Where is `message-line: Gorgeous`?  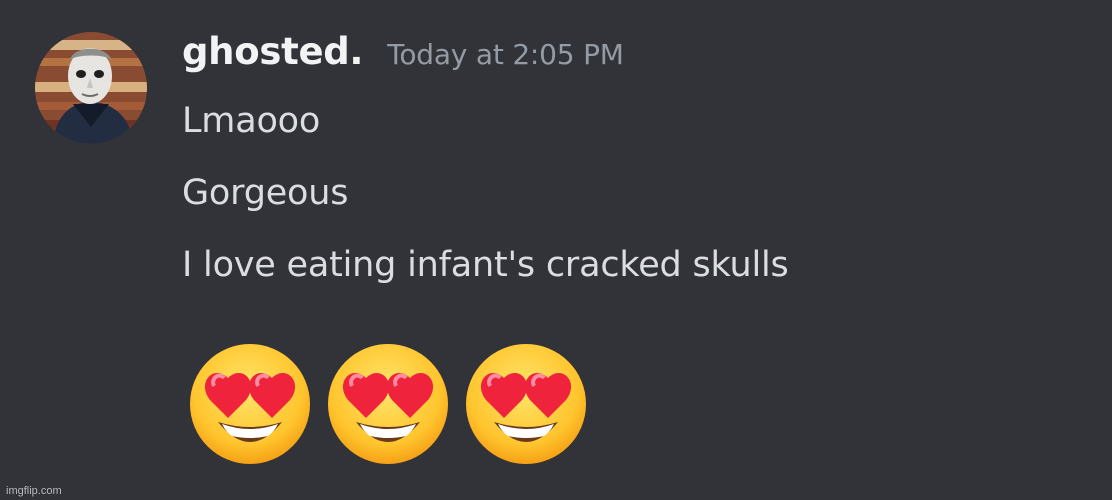 message-line: Gorgeous is located at coordinates (265, 193).